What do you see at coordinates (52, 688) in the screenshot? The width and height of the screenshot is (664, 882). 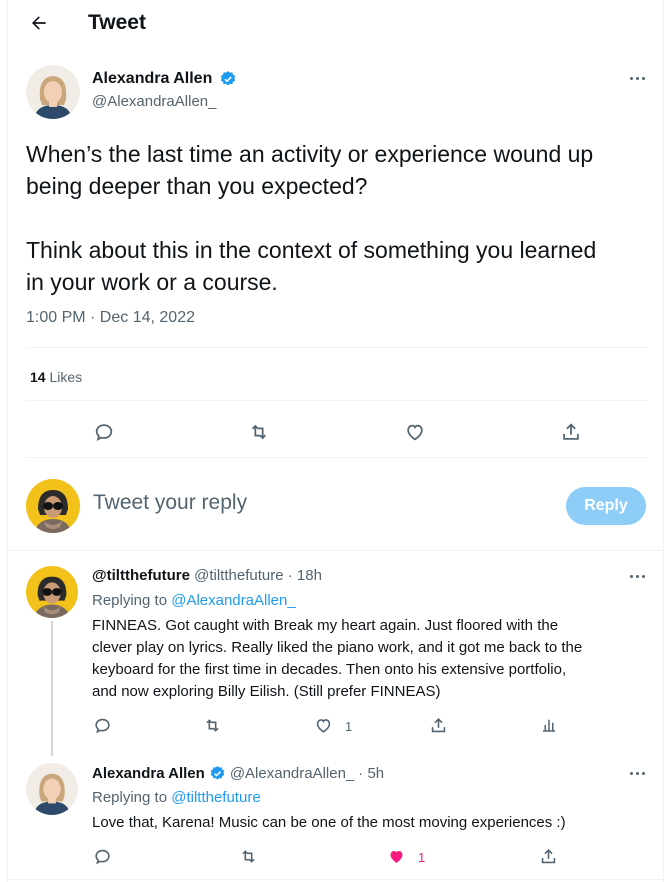 I see `thread-line` at bounding box center [52, 688].